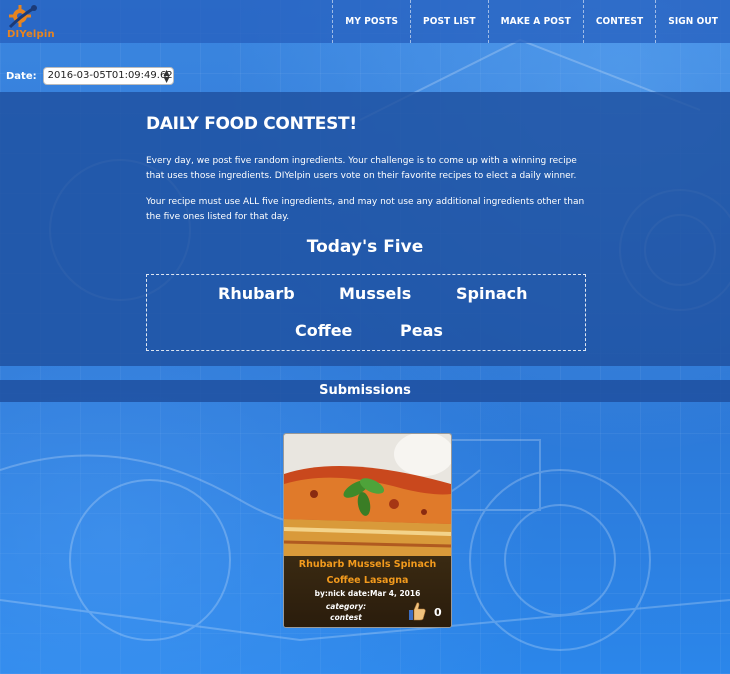 This screenshot has height=674, width=730. I want to click on brand-name: DIYelpin, so click(31, 34).